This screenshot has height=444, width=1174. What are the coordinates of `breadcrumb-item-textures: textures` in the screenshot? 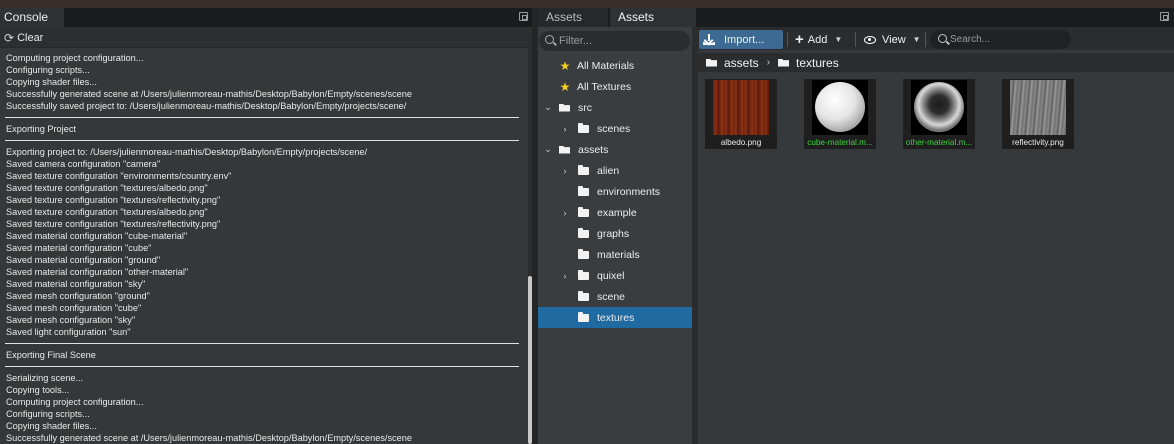 It's located at (817, 63).